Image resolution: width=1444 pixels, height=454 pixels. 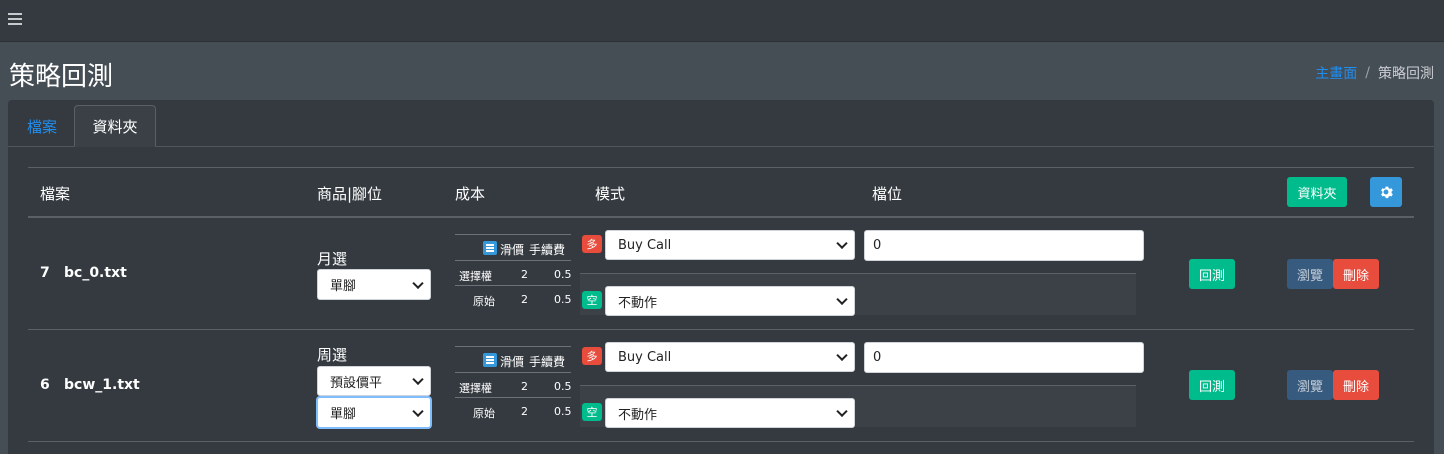 I want to click on header-mode: 模式, so click(x=610, y=194).